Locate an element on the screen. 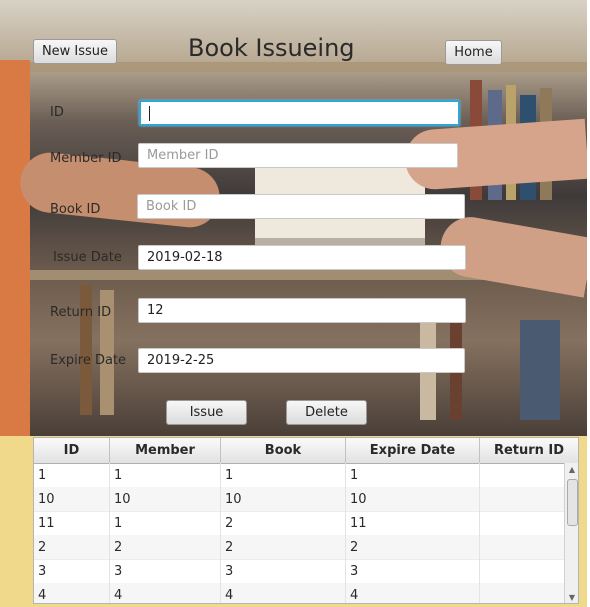  table-scrollbar: ▲ ▼ is located at coordinates (571, 533).